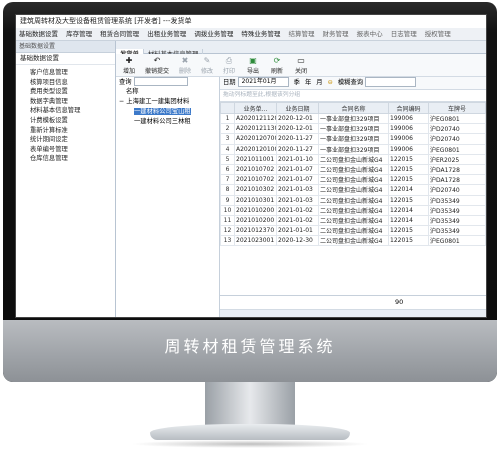 The height and width of the screenshot is (457, 500). I want to click on tree-search-input, so click(160, 81).